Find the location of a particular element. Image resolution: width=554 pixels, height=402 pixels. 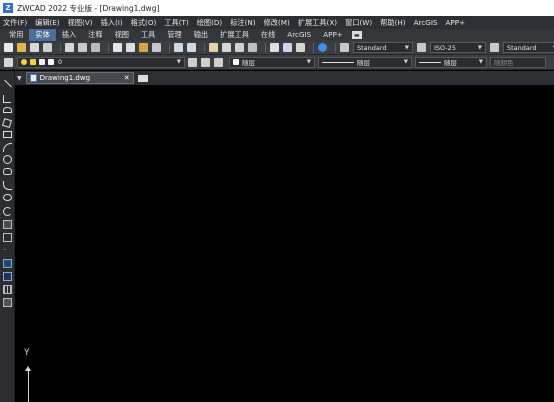

tab-list-chevron-icon: ▼ is located at coordinates (19, 78).